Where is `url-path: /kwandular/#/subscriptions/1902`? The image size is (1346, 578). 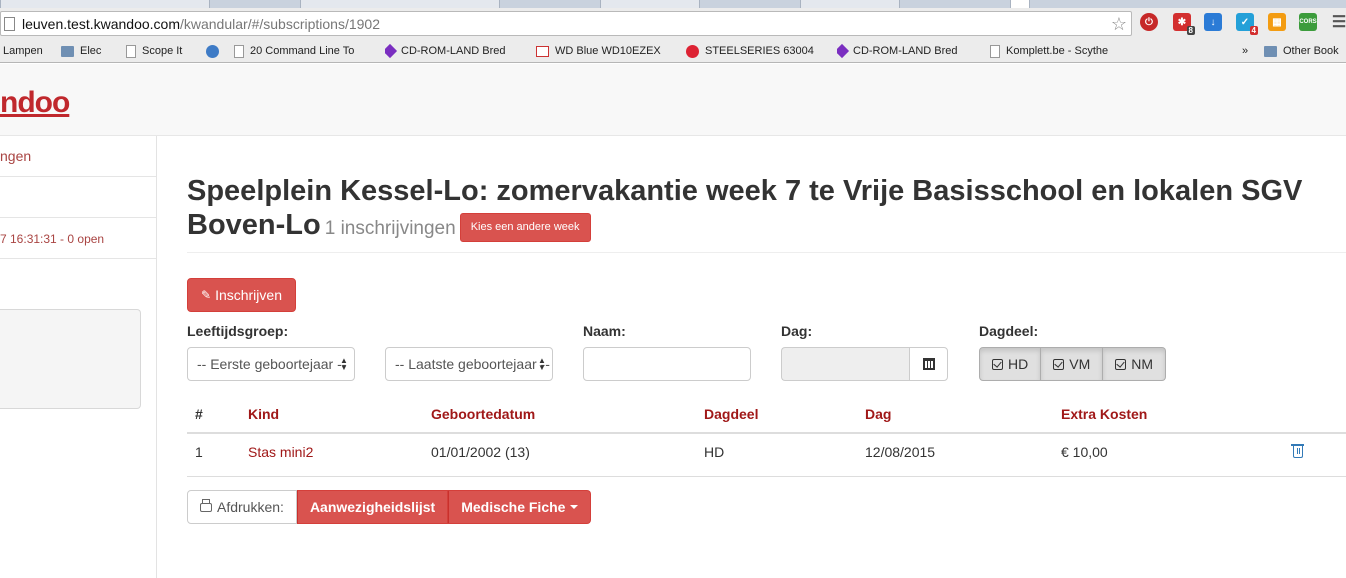
url-path: /kwandular/#/subscriptions/1902 is located at coordinates (279, 24).